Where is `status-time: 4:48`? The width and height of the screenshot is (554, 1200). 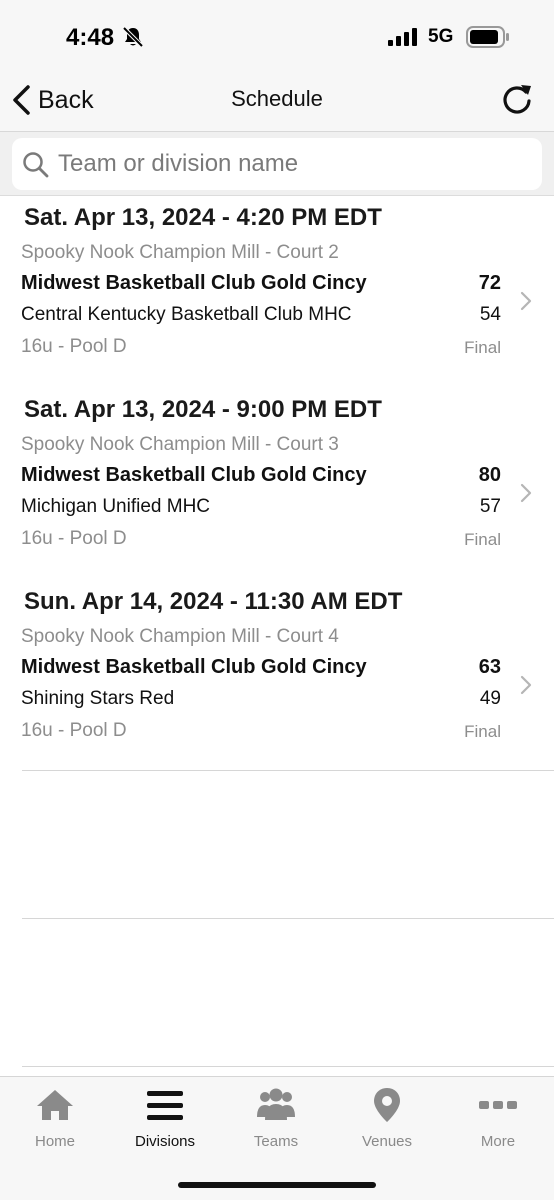
status-time: 4:48 is located at coordinates (90, 37).